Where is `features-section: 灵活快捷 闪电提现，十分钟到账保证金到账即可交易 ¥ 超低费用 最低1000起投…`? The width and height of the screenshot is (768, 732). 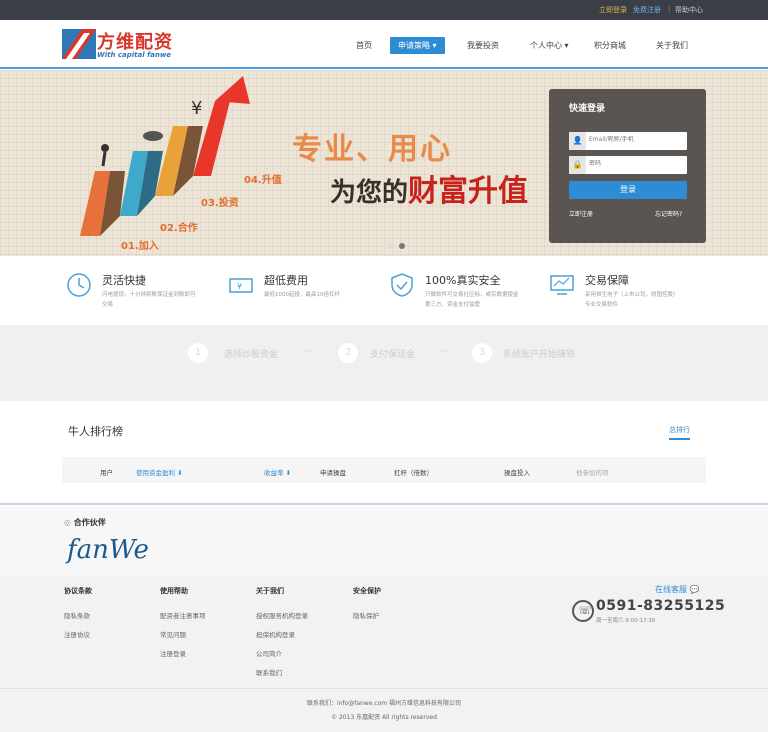
features-section: 灵活快捷 闪电提现，十分钟到账保证金到账即可交易 ¥ 超低费用 最低1000起投… is located at coordinates (384, 291).